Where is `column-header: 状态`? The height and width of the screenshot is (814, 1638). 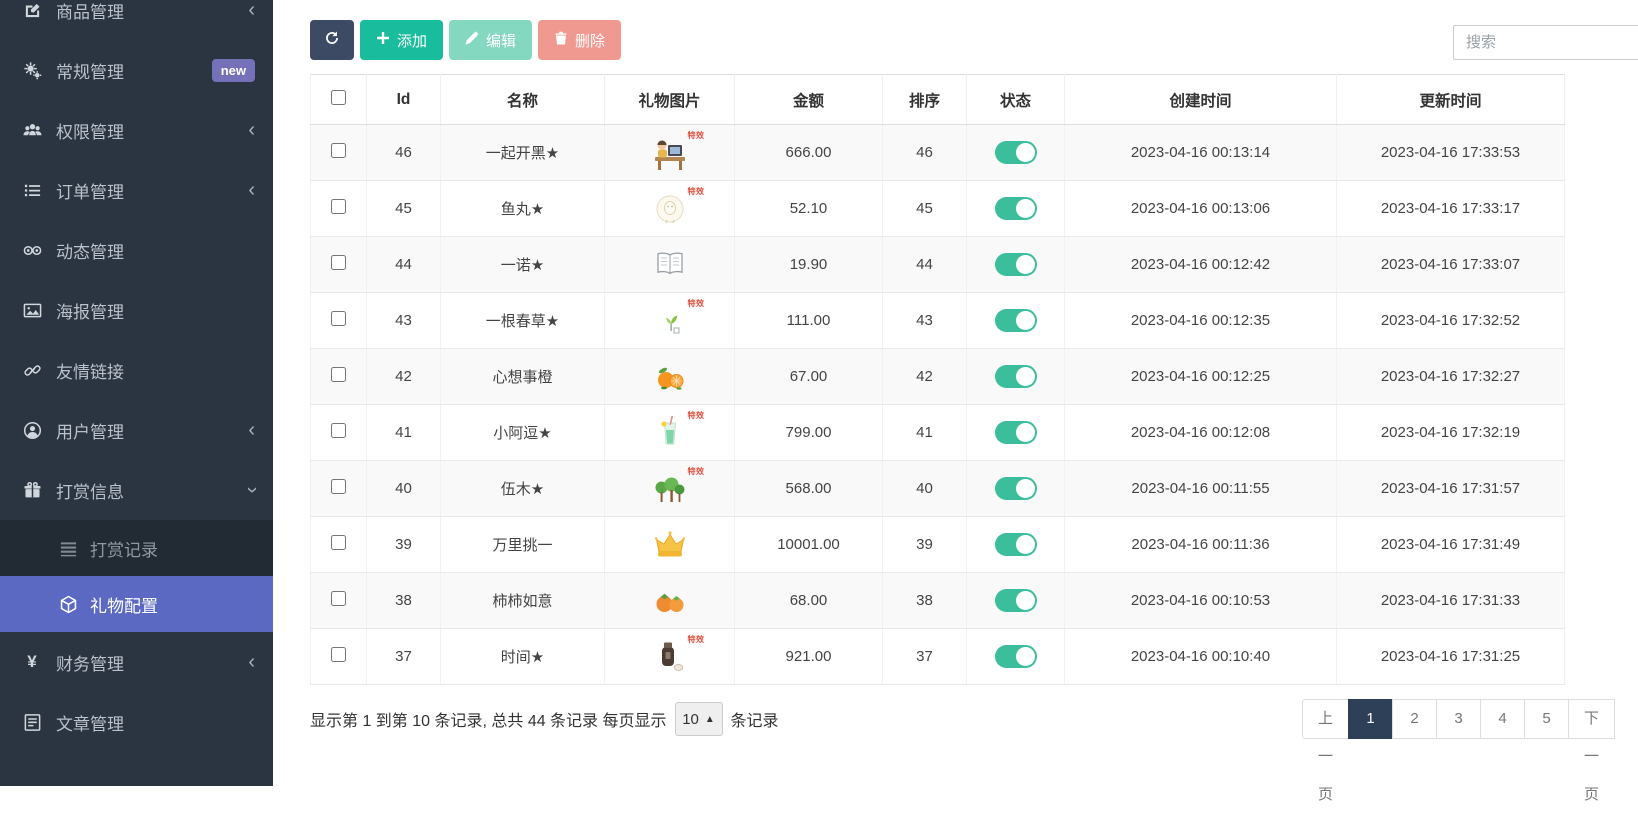
column-header: 状态 is located at coordinates (1015, 99).